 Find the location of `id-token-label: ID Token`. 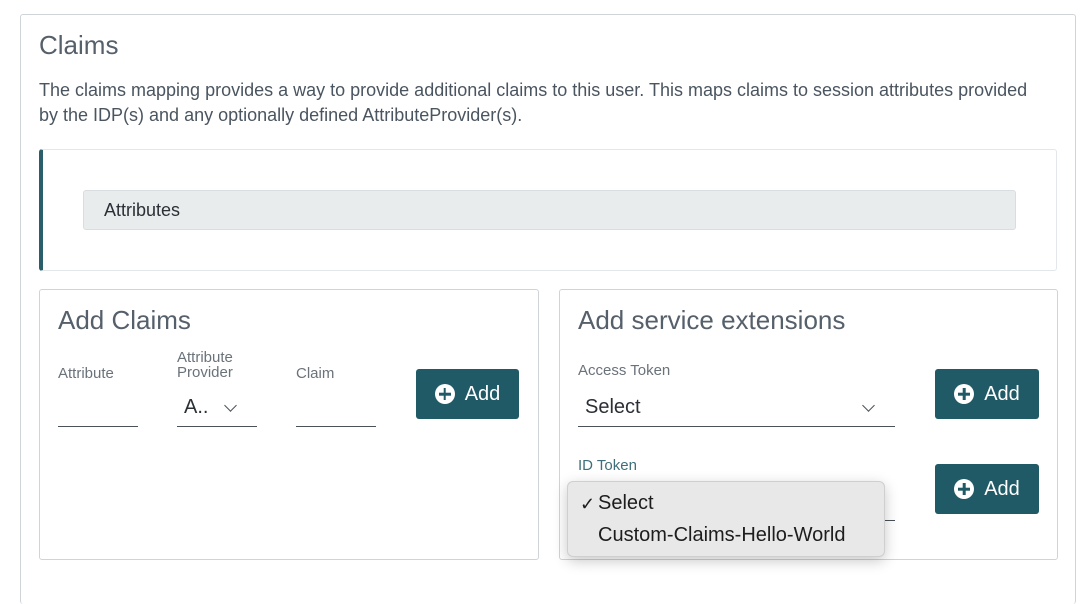

id-token-label: ID Token is located at coordinates (607, 465).